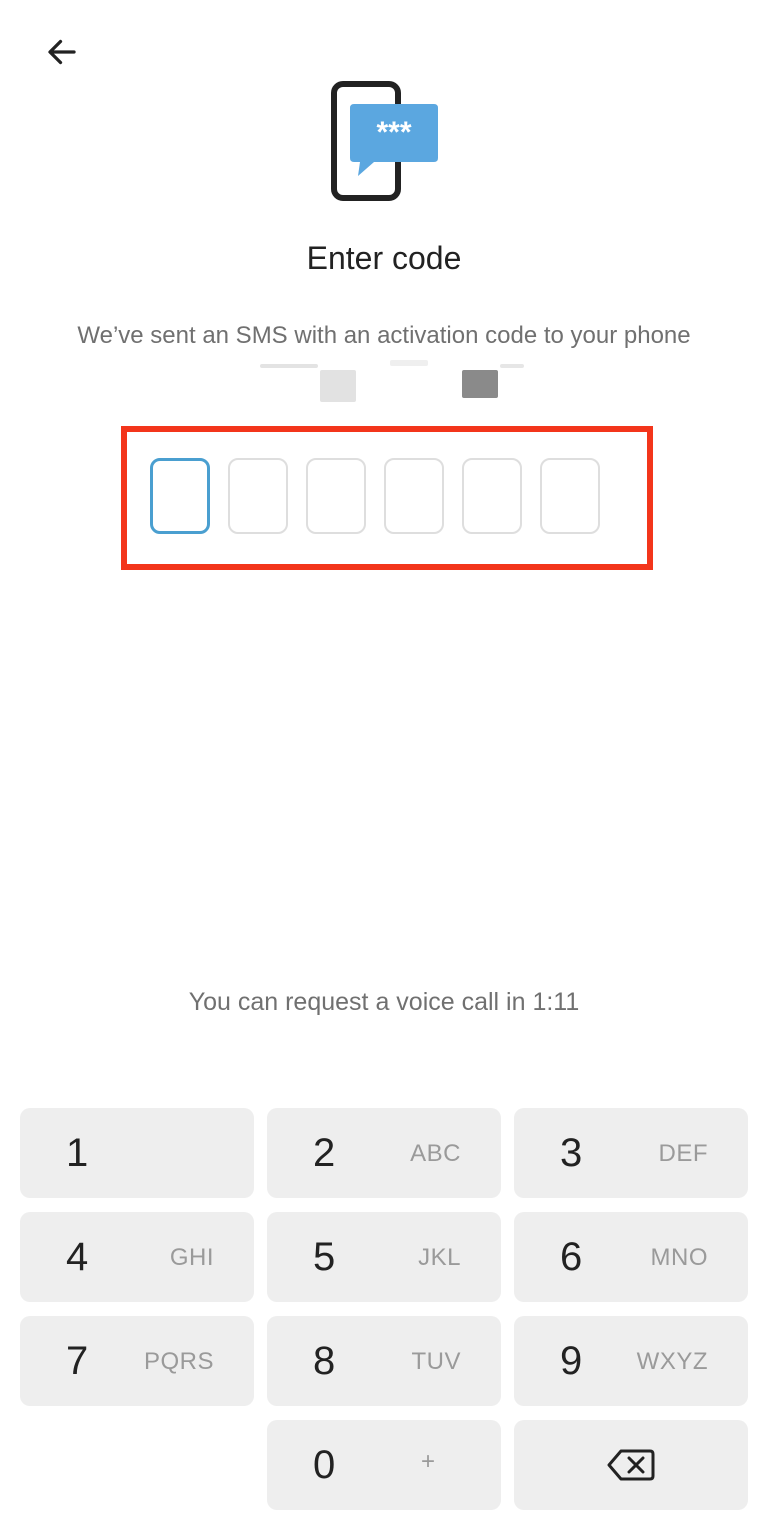  I want to click on key-letters: MNO, so click(679, 1257).